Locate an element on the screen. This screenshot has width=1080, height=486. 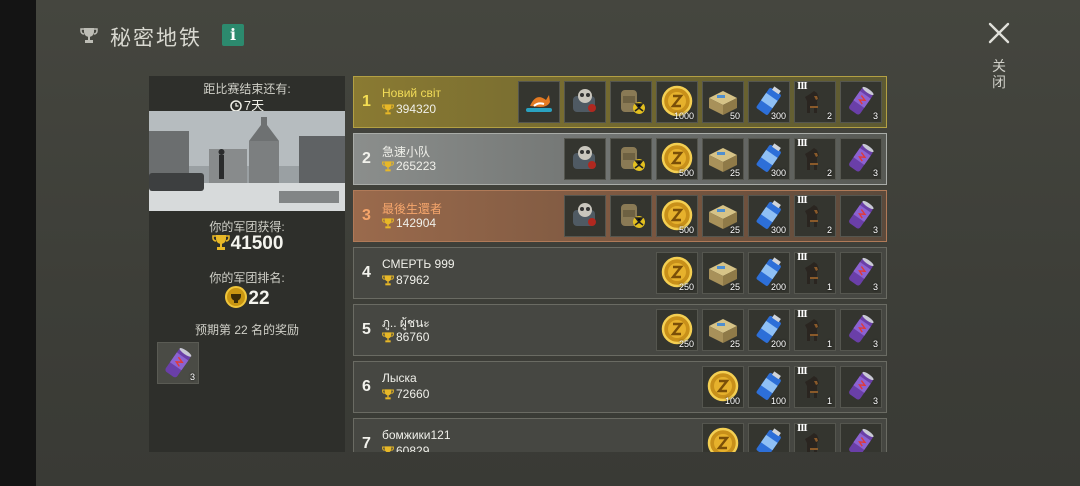
leaderboard-row: 4 СМЕРТЬ 999 87962 250 25 200 III 1 3 is located at coordinates (620, 273).